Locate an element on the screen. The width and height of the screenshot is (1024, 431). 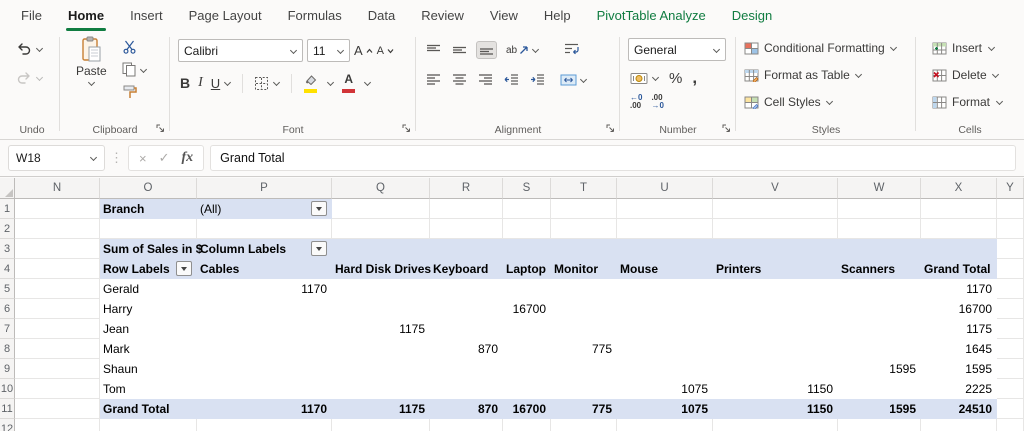
cell-Y7 is located at coordinates (1010, 329).